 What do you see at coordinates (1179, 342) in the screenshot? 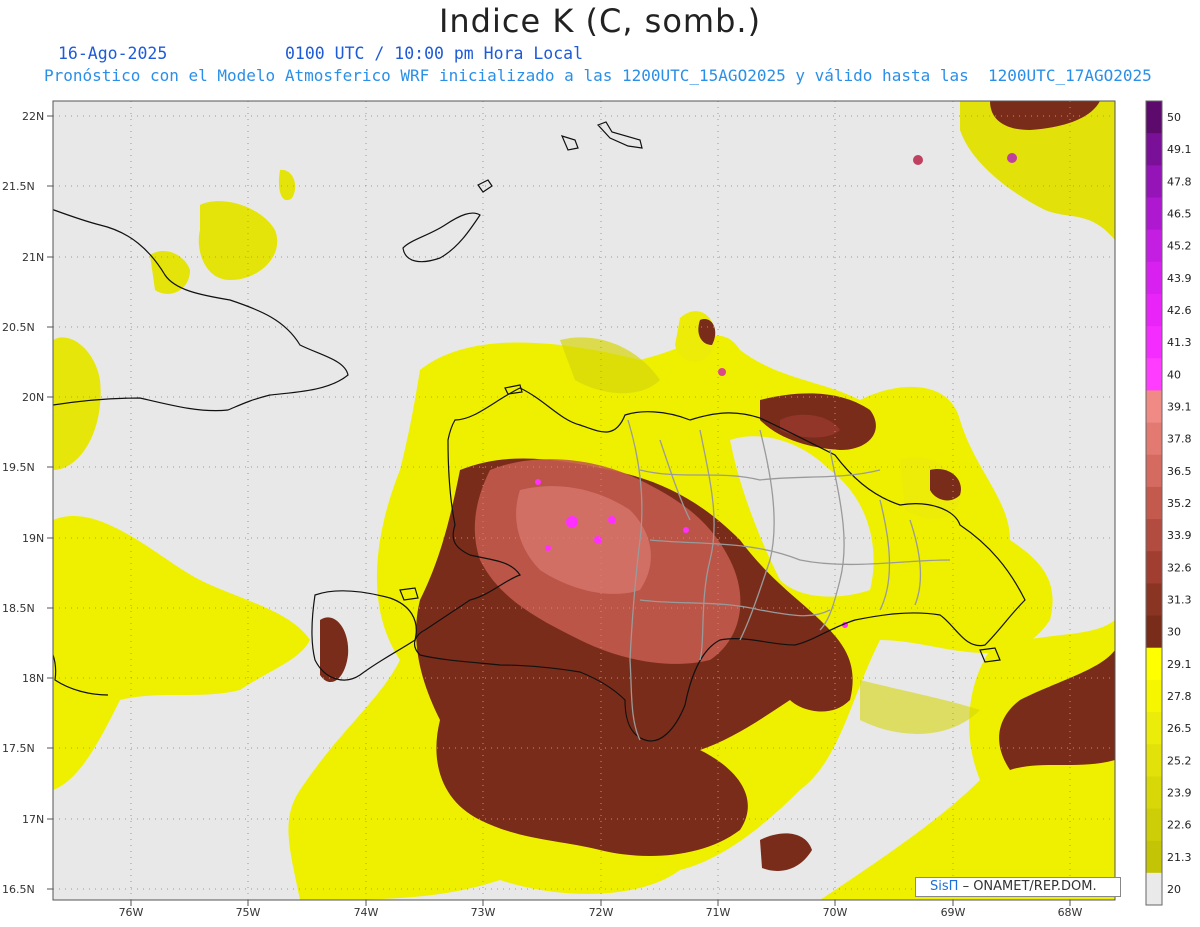
I see `colorbar-label: 41.3` at bounding box center [1179, 342].